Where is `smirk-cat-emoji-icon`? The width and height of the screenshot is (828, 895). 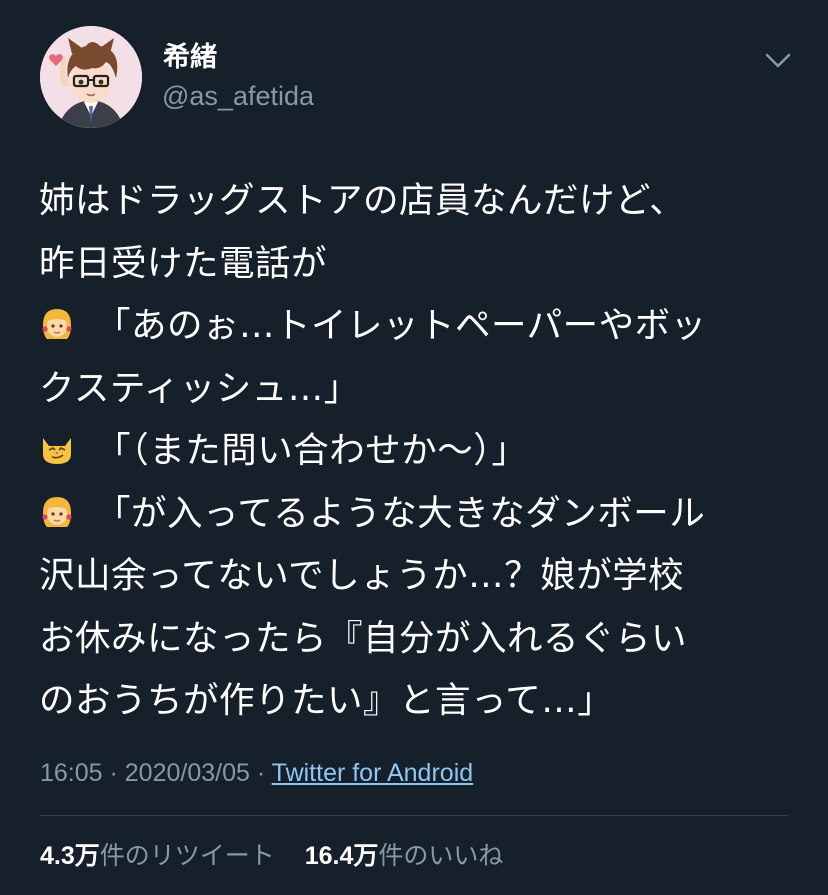
smirk-cat-emoji-icon is located at coordinates (57, 444).